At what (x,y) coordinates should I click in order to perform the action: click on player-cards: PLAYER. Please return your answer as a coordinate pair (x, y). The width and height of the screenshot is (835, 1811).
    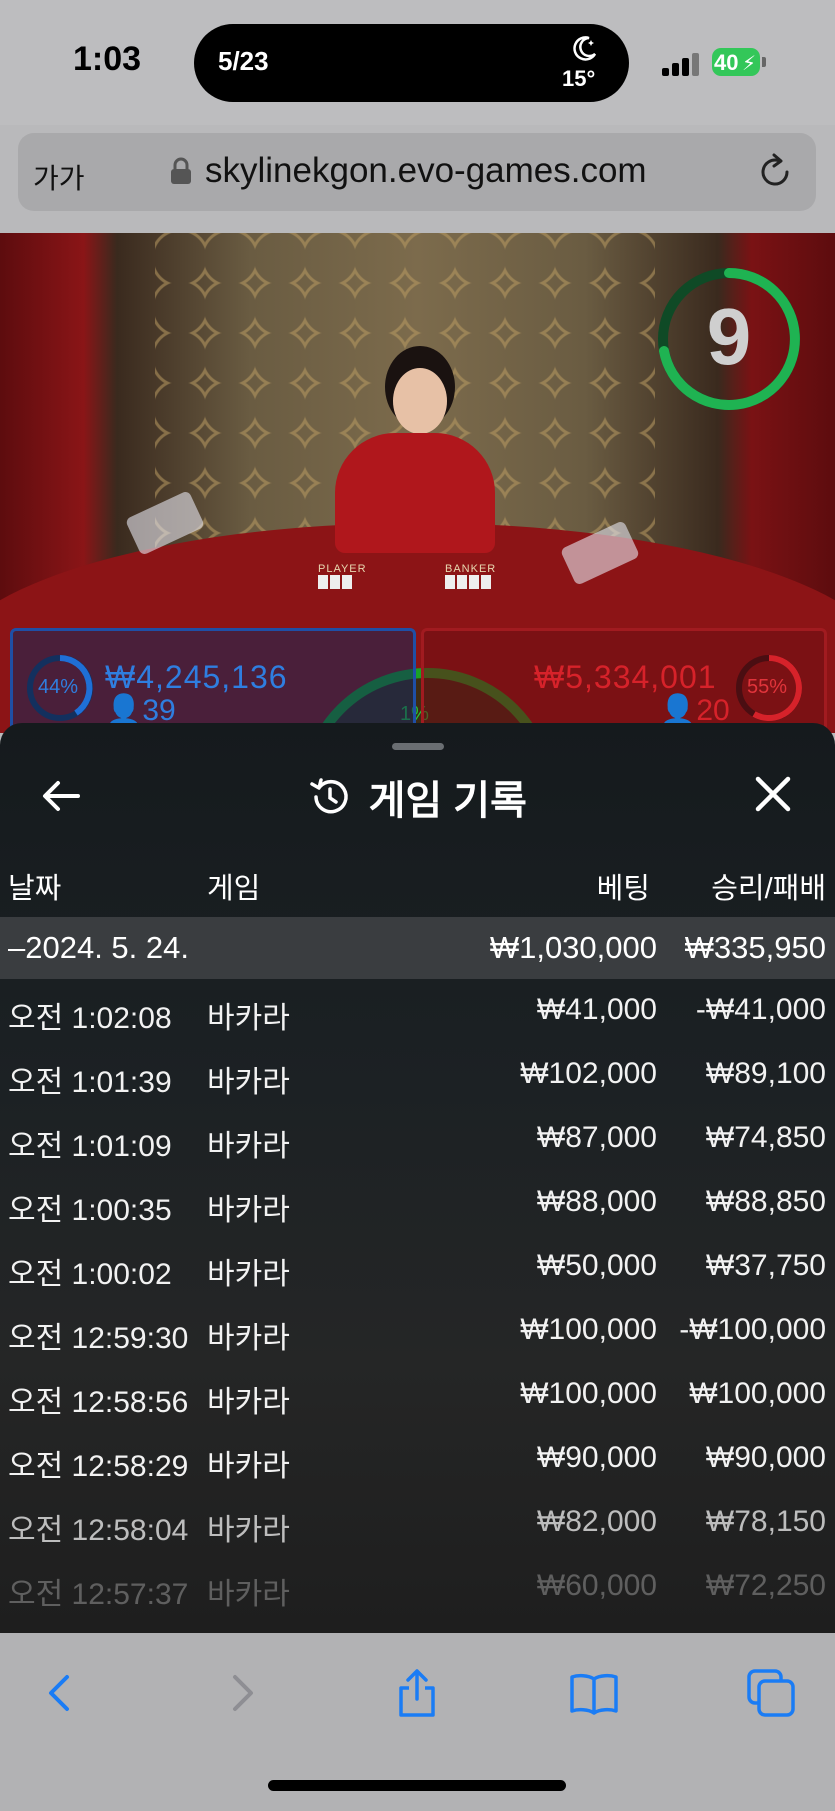
    Looking at the image, I should click on (342, 577).